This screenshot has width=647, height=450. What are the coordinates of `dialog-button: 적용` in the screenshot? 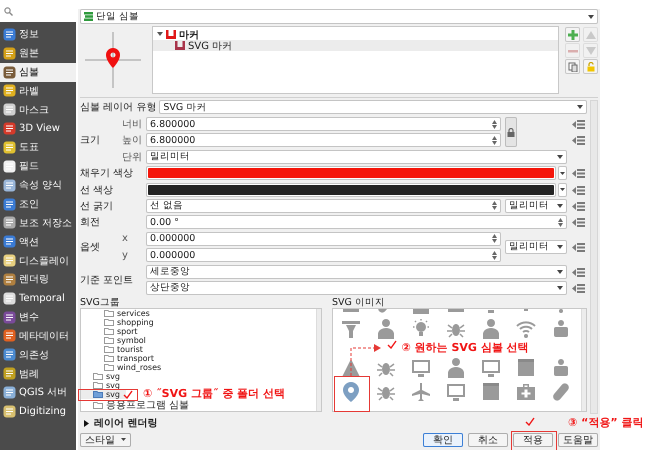 It's located at (533, 439).